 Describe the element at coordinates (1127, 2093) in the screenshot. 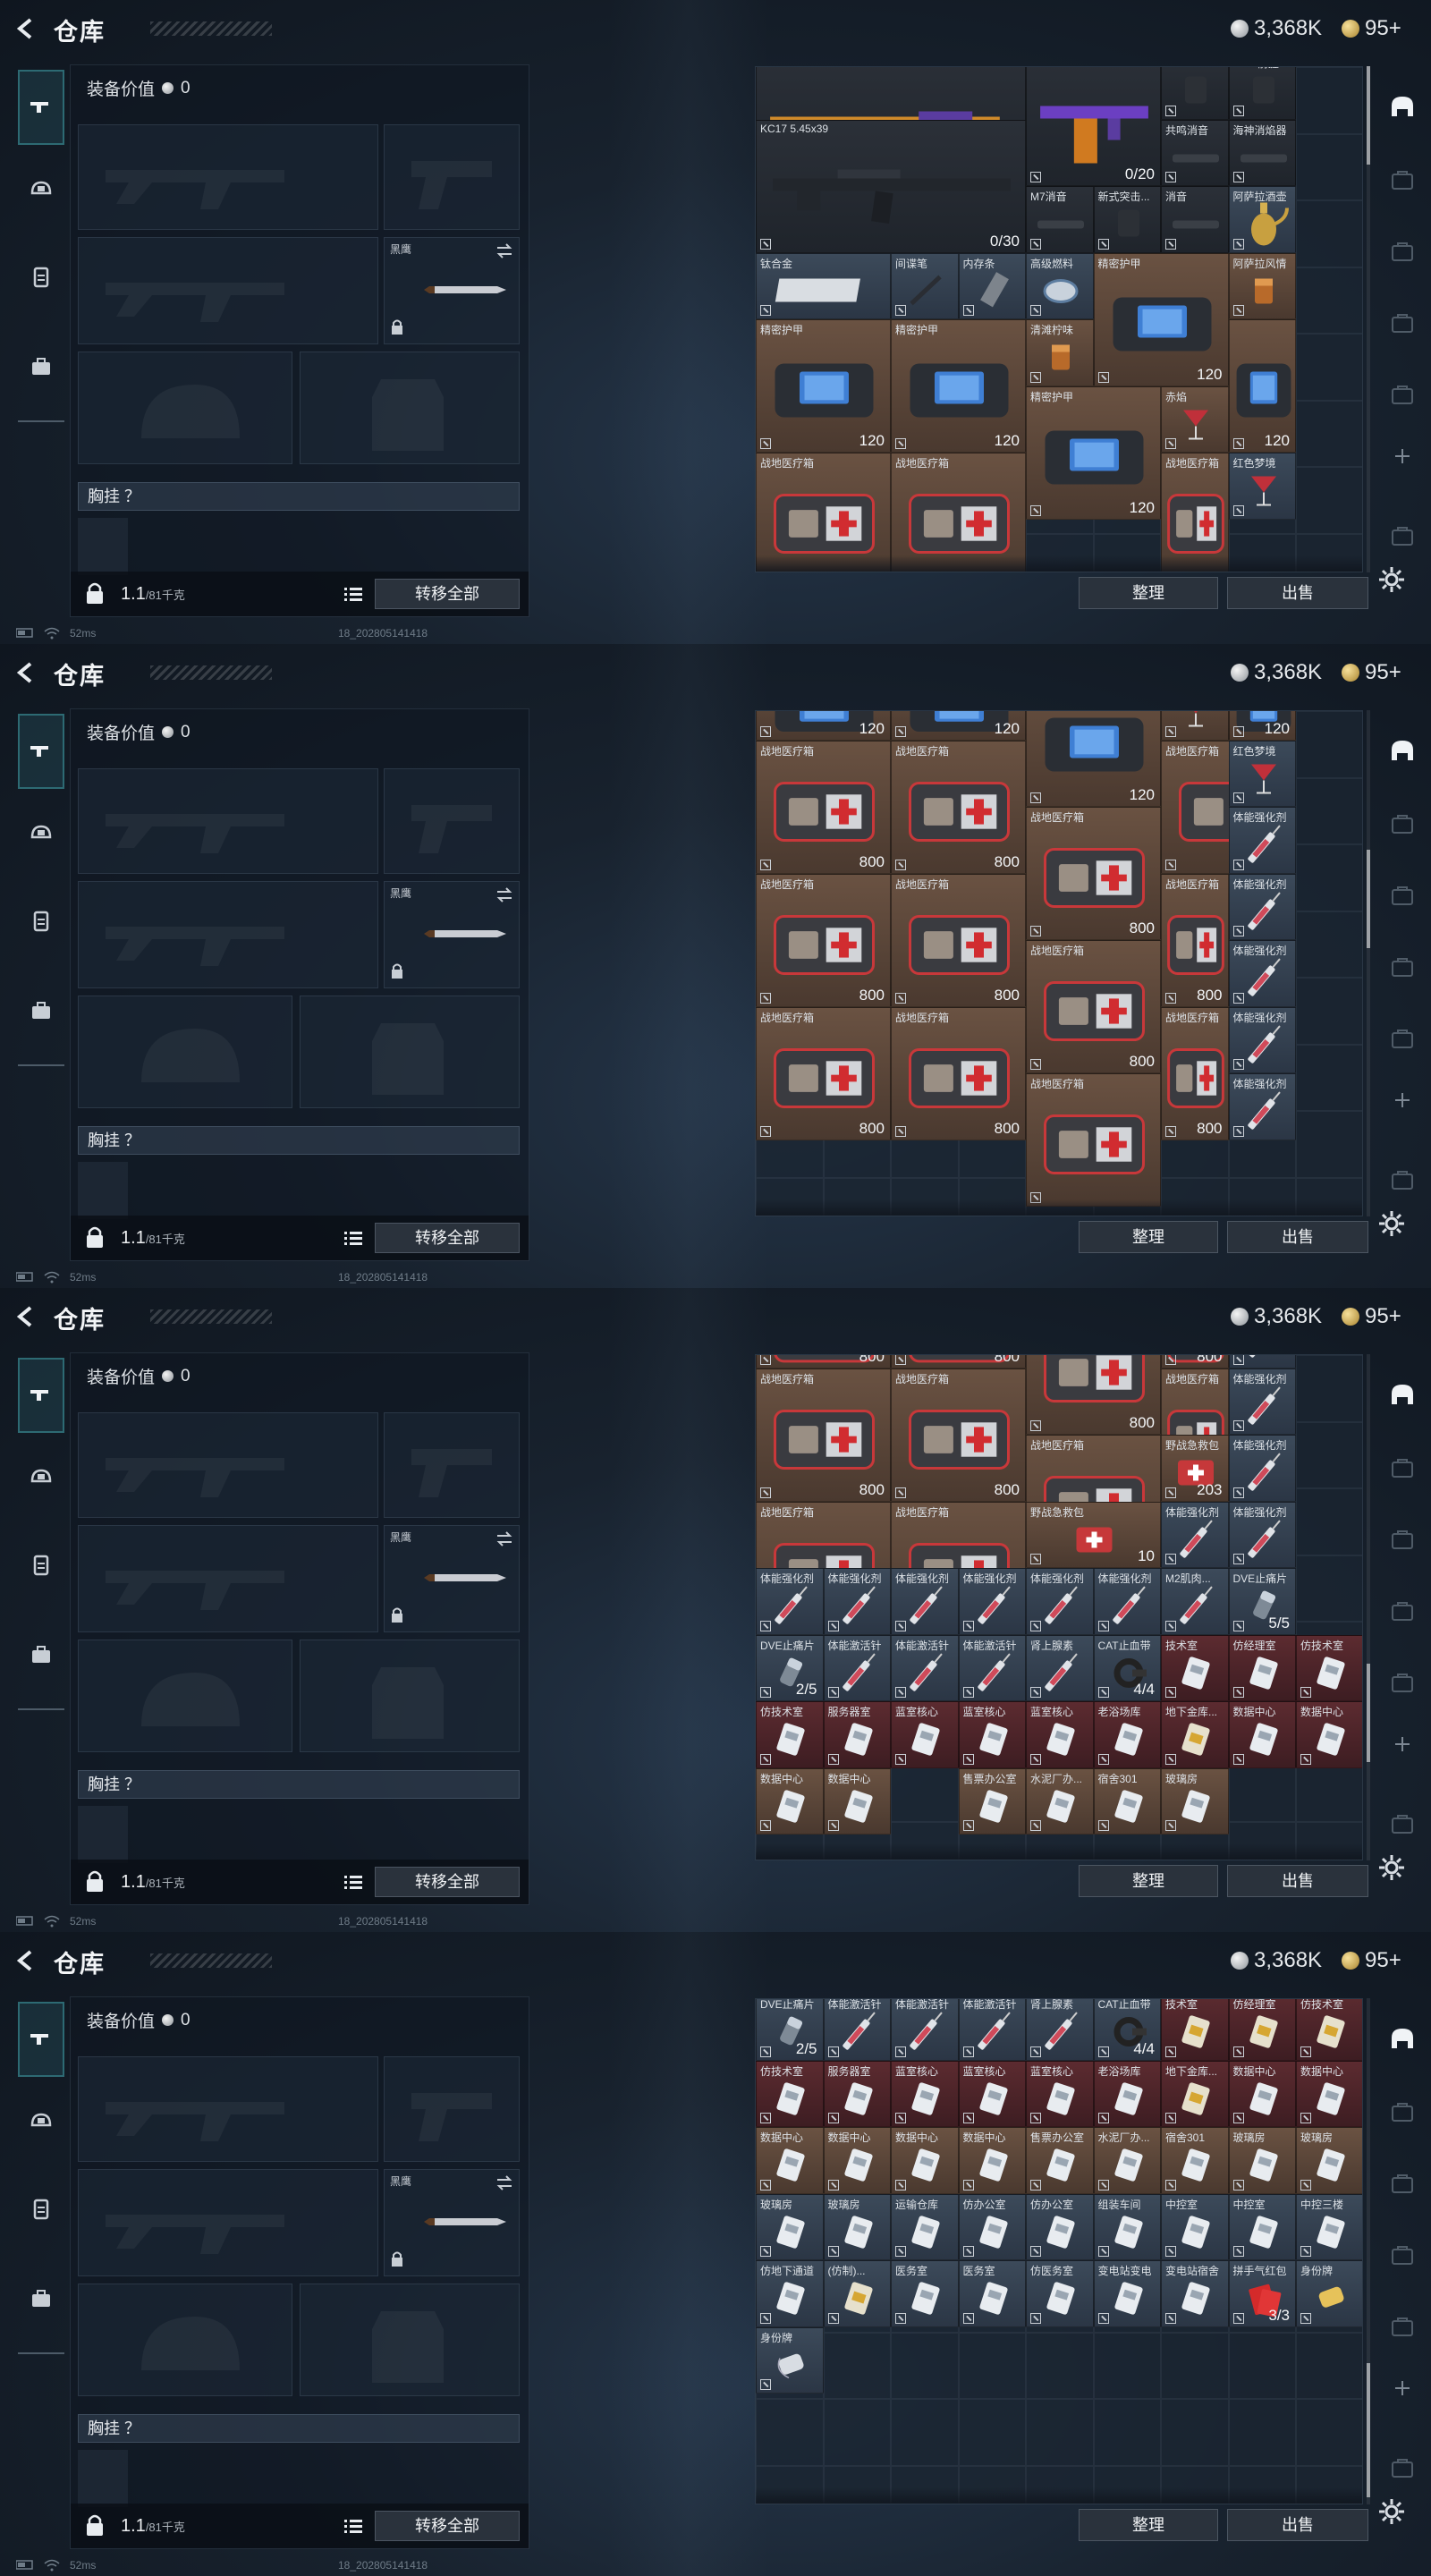

I see `inventory-item-keycard: 老浴场库` at that location.